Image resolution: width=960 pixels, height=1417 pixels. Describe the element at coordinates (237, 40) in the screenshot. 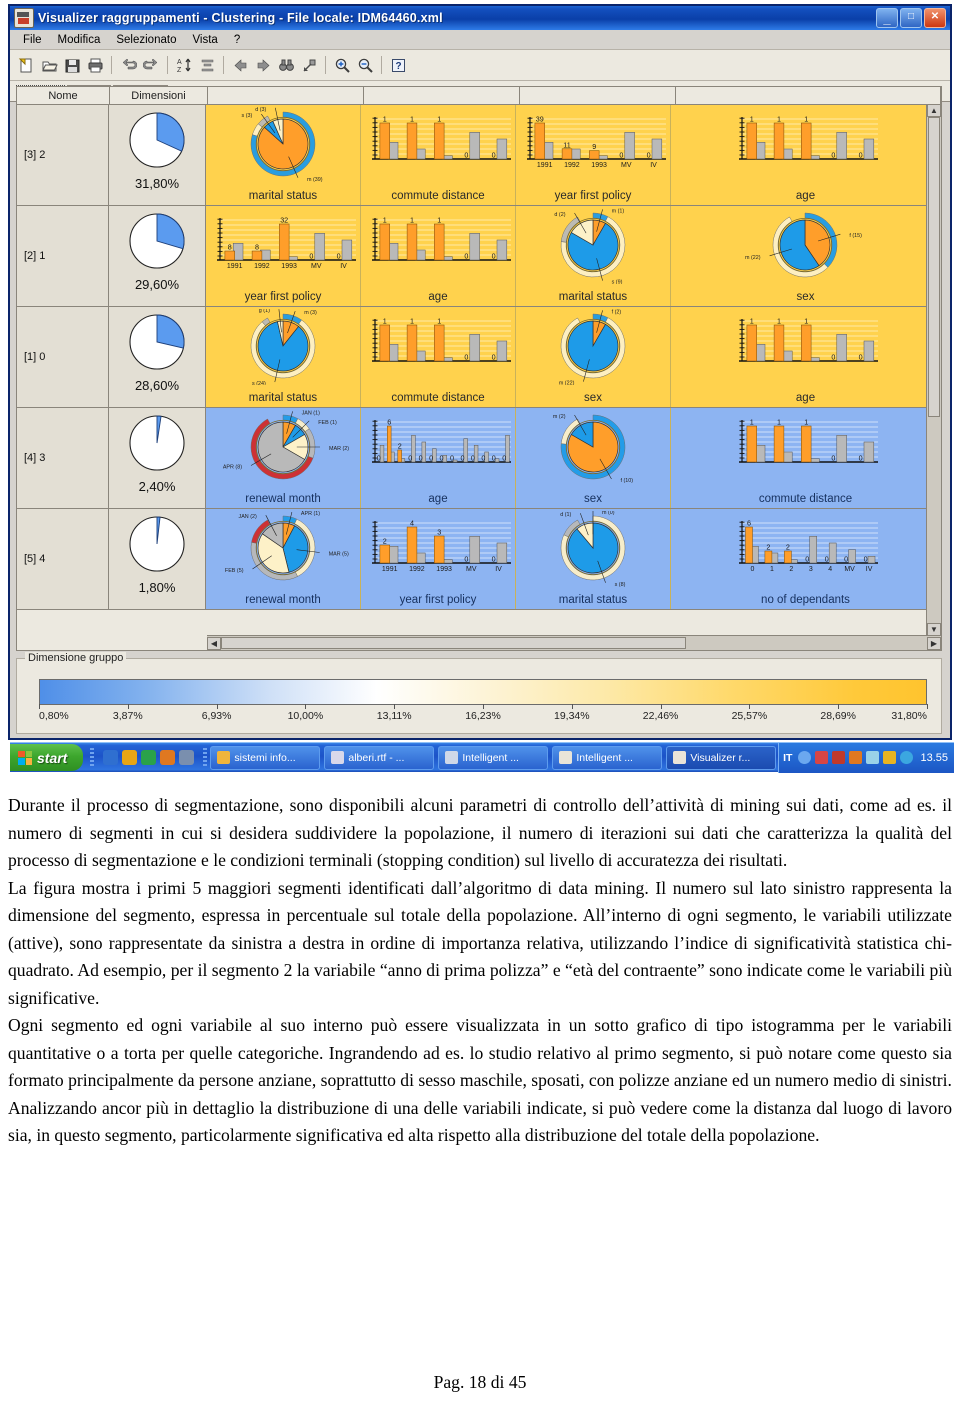

I see `menu-item-help: ?` at that location.